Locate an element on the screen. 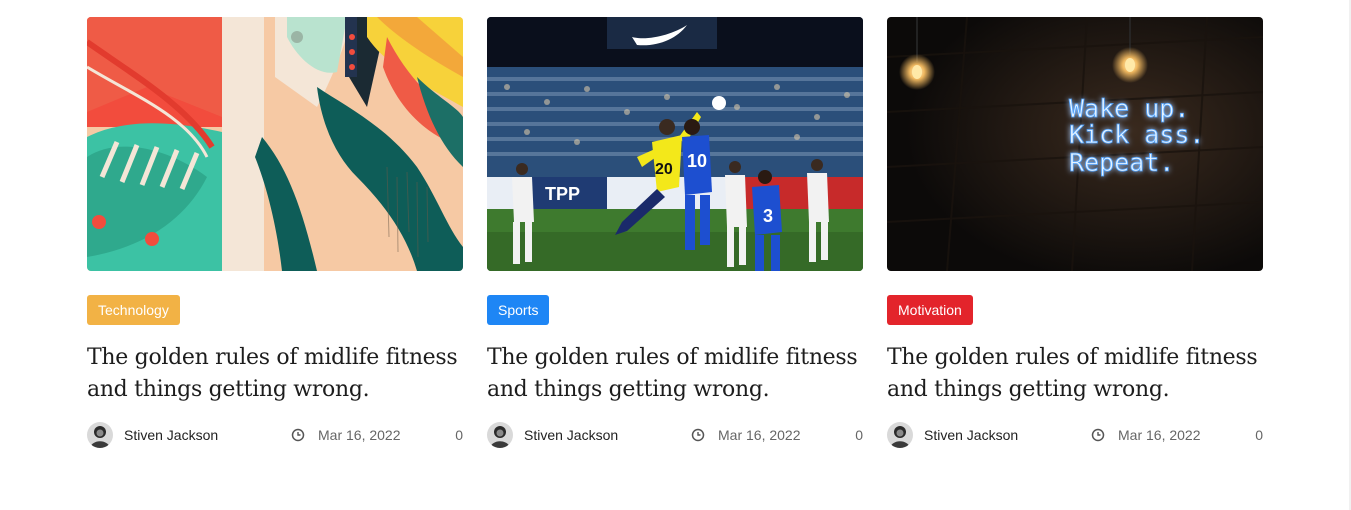  post-thumbnail-neon-sign: Wake up. Kick ass. Repeat. is located at coordinates (1075, 144).